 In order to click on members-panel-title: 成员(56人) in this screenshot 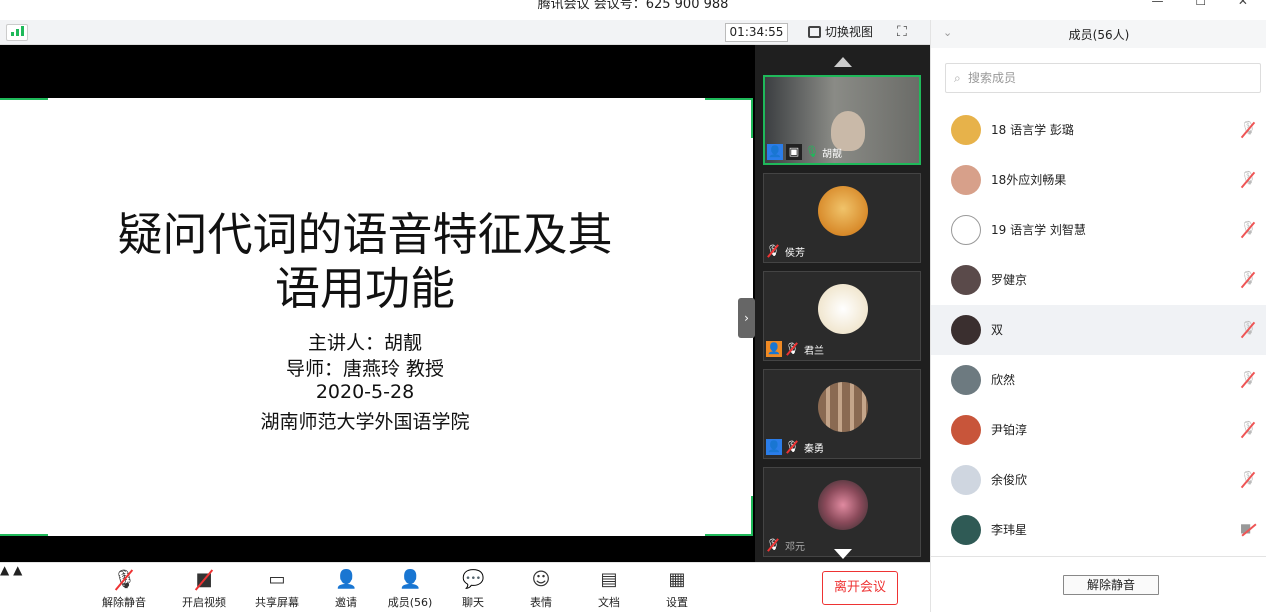, I will do `click(1099, 35)`.